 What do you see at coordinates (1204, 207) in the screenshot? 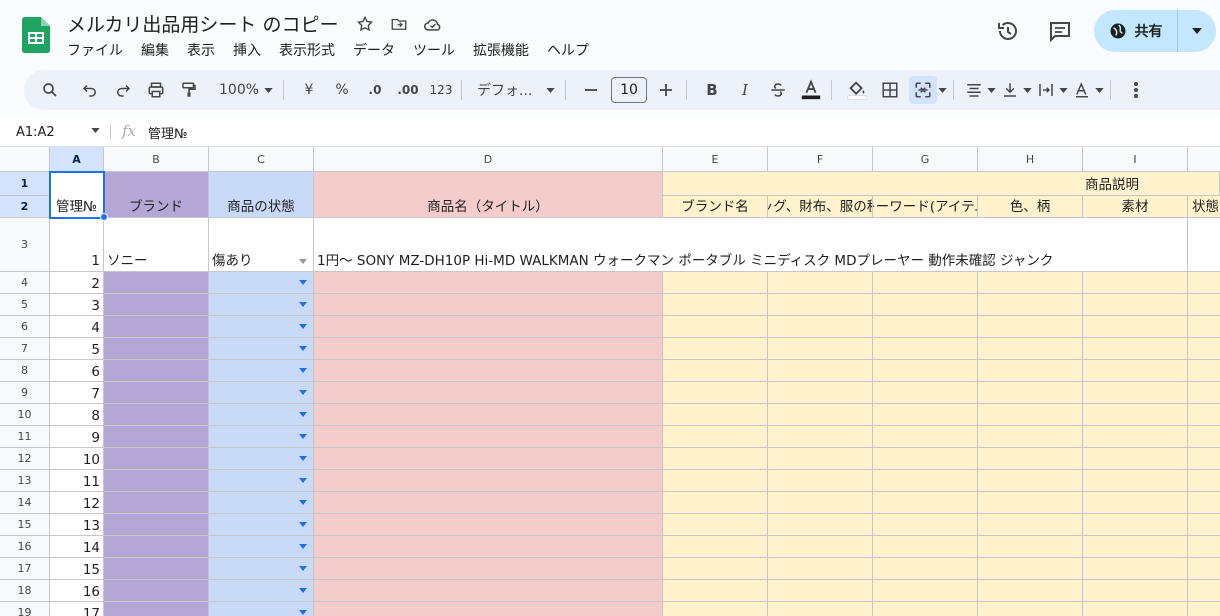
I see `subheader-state-cell: 状態` at bounding box center [1204, 207].